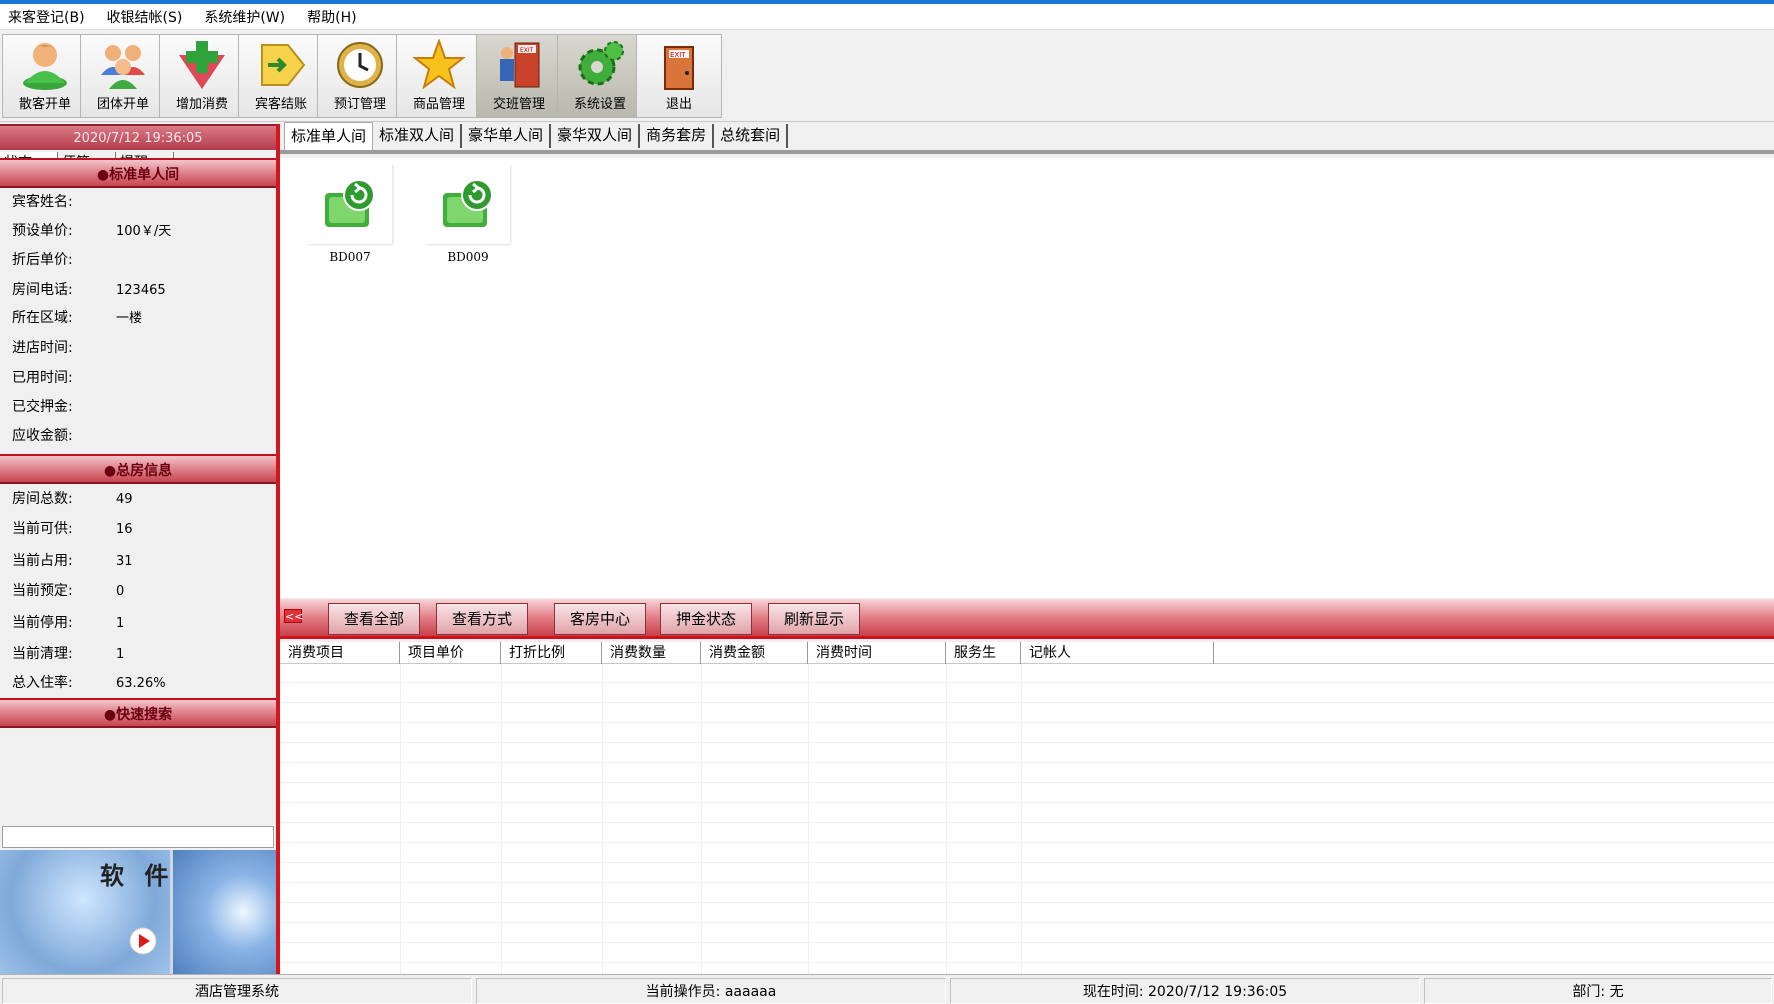  I want to click on shift-button: EXIT 交班管理, so click(519, 76).